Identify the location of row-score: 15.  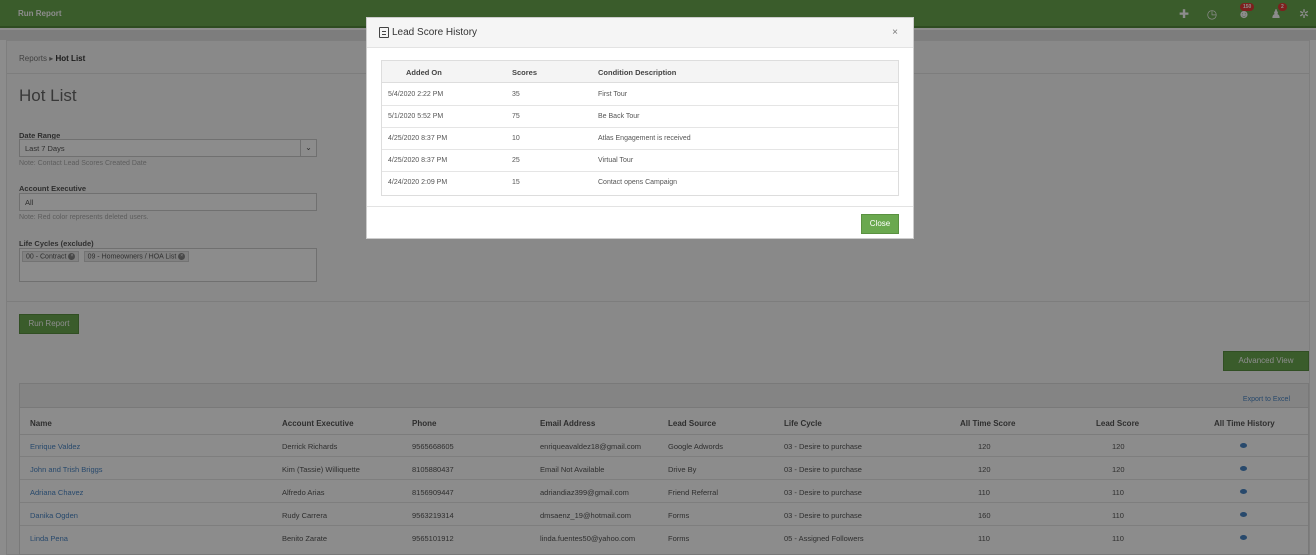
(516, 182).